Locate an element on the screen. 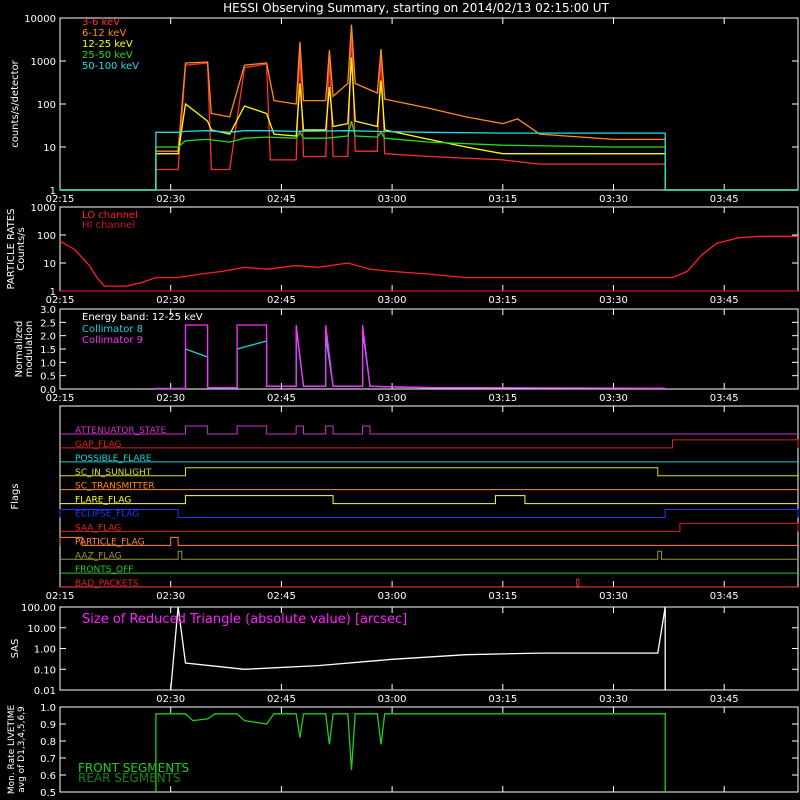 This screenshot has width=800, height=800. counts-xtick-label: 02:30 is located at coordinates (170, 199).